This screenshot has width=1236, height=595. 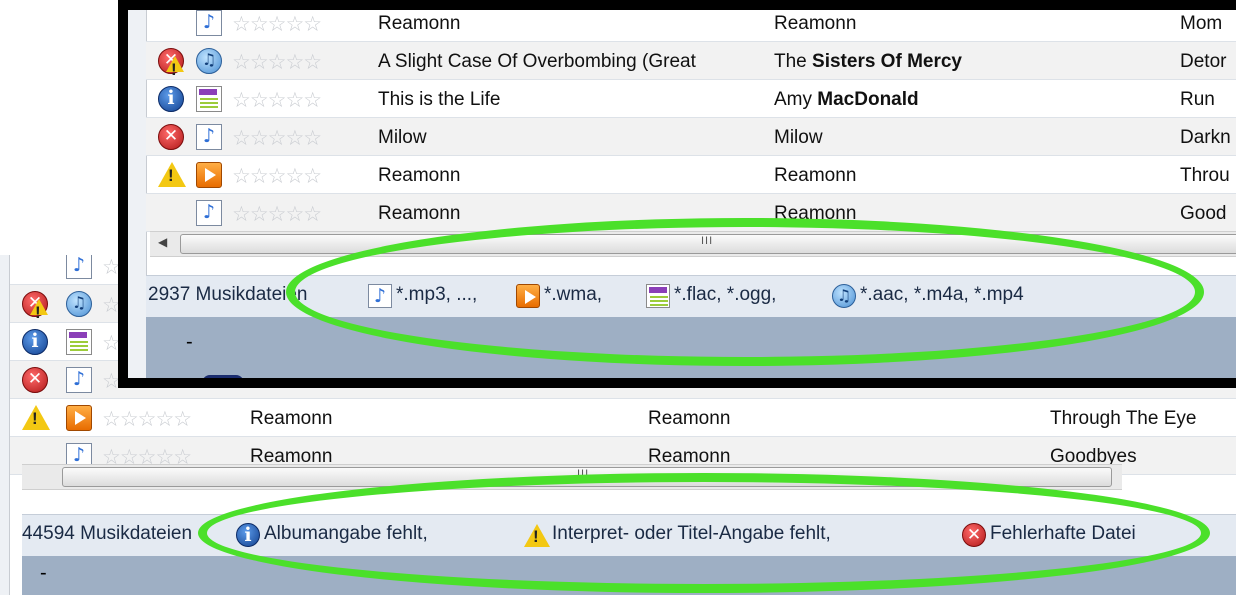 What do you see at coordinates (1123, 418) in the screenshot?
I see `title-cell: Through The Eye` at bounding box center [1123, 418].